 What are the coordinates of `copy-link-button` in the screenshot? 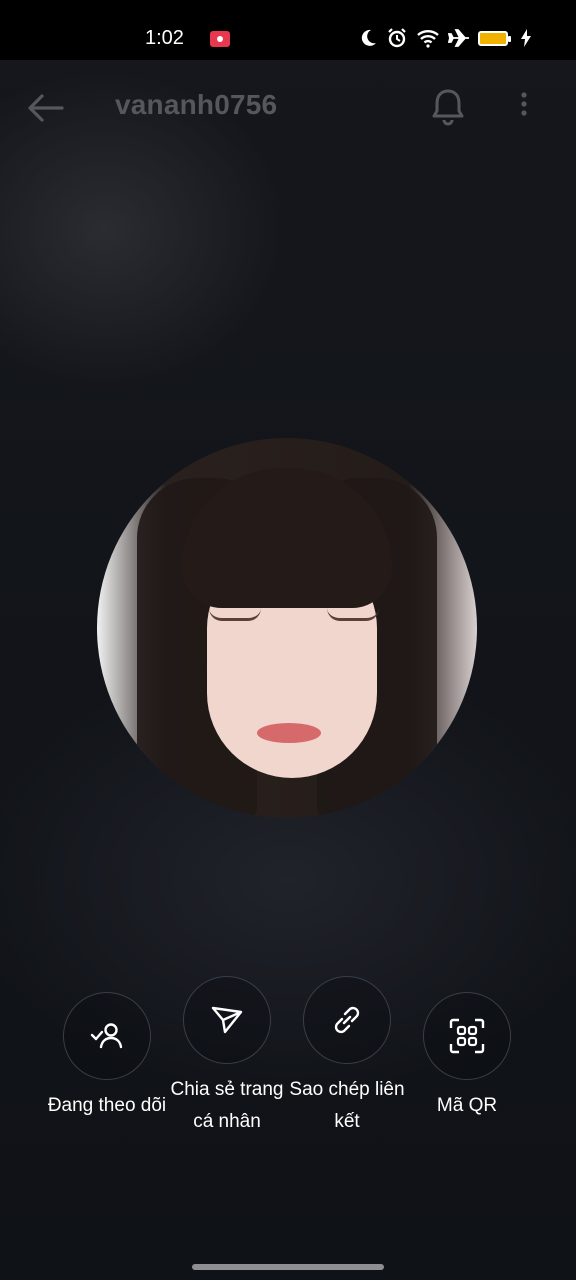 It's located at (347, 1020).